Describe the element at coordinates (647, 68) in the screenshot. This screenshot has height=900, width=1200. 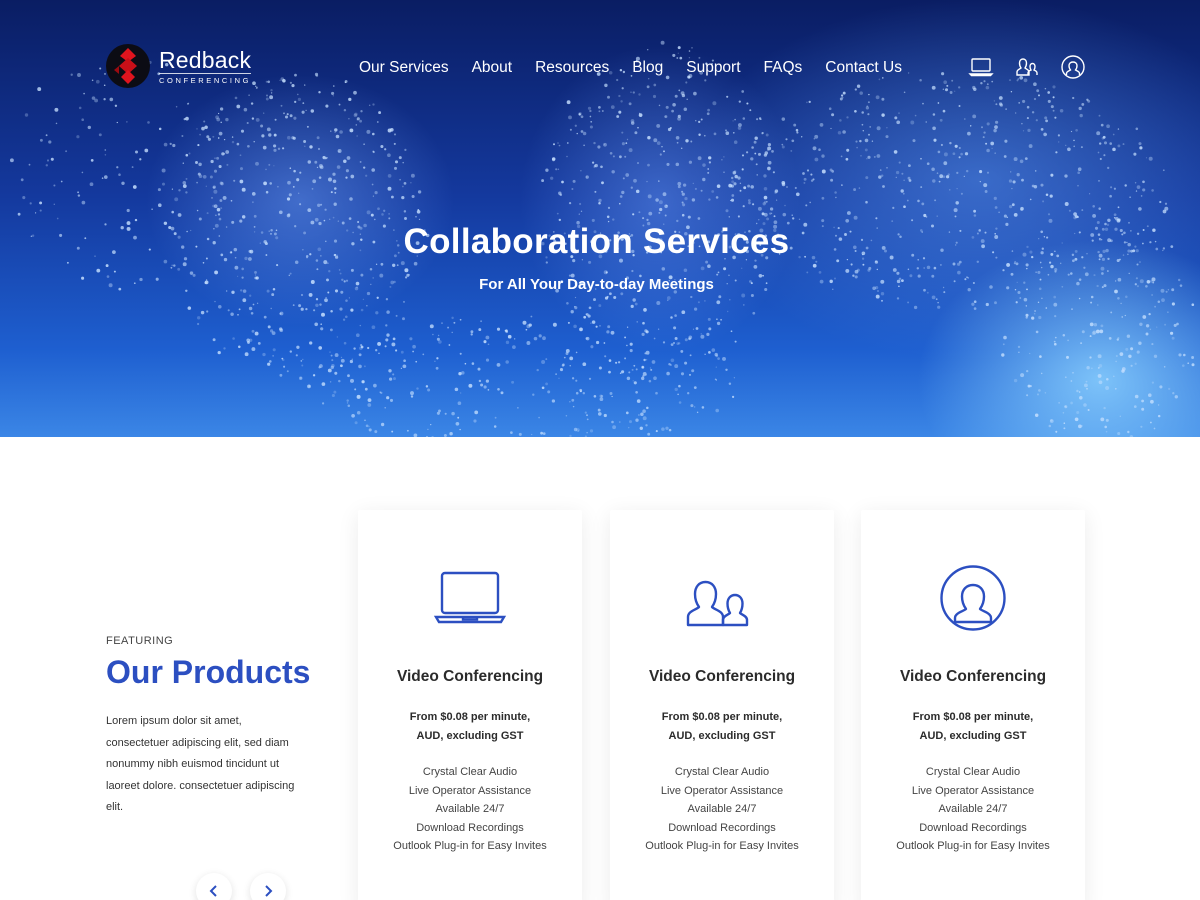
I see `nav-blog: Blog` at that location.